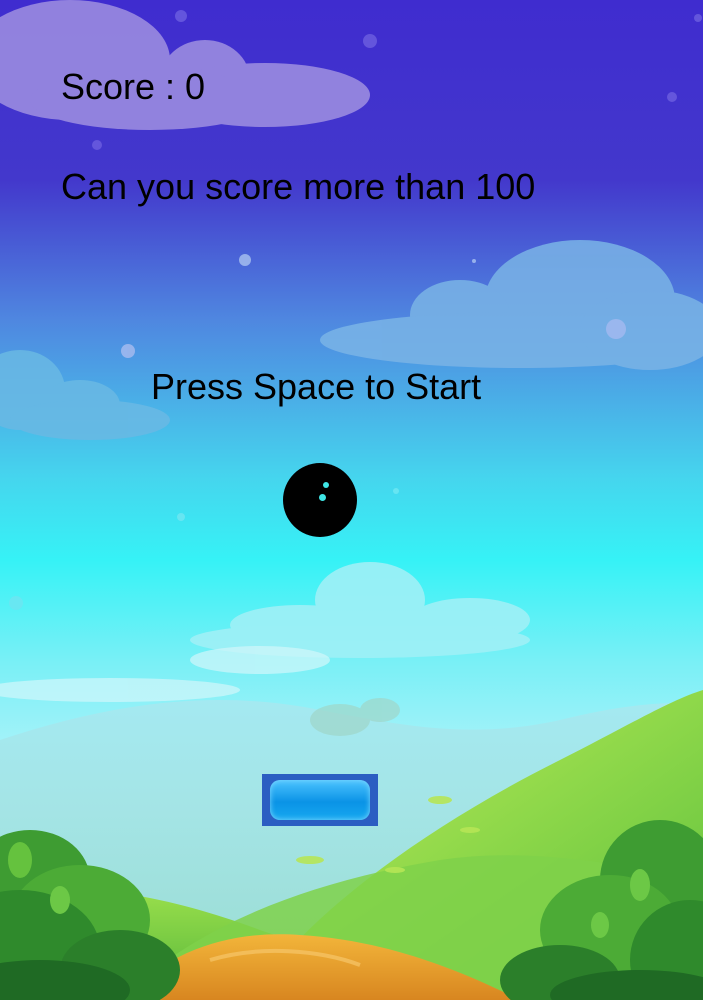 This screenshot has height=1000, width=703. Describe the element at coordinates (298, 186) in the screenshot. I see `challenge-message: Can you score more than 100` at that location.